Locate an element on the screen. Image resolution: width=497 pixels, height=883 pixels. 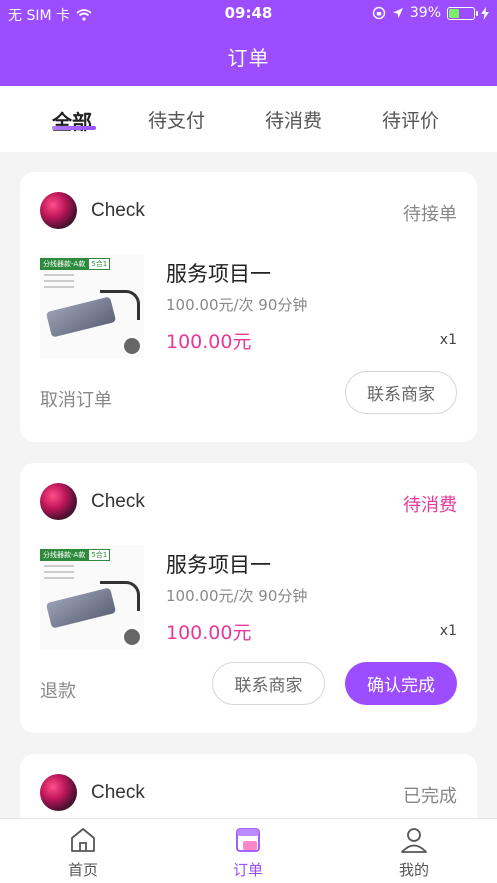
location-icon is located at coordinates (397, 13).